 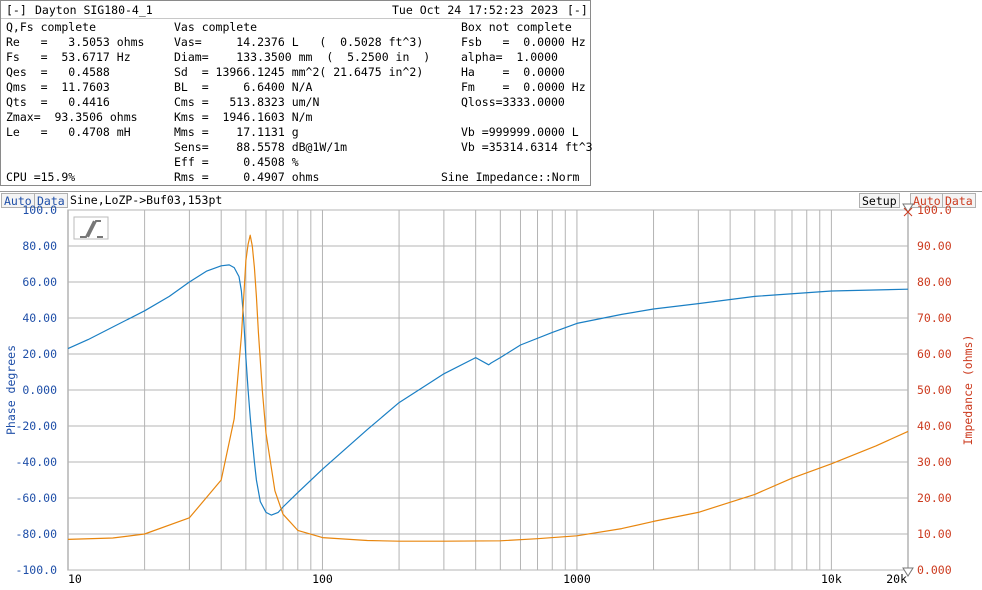 What do you see at coordinates (523, 87) in the screenshot?
I see `box-parameter-row: Fm = 0.0000 Hz` at bounding box center [523, 87].